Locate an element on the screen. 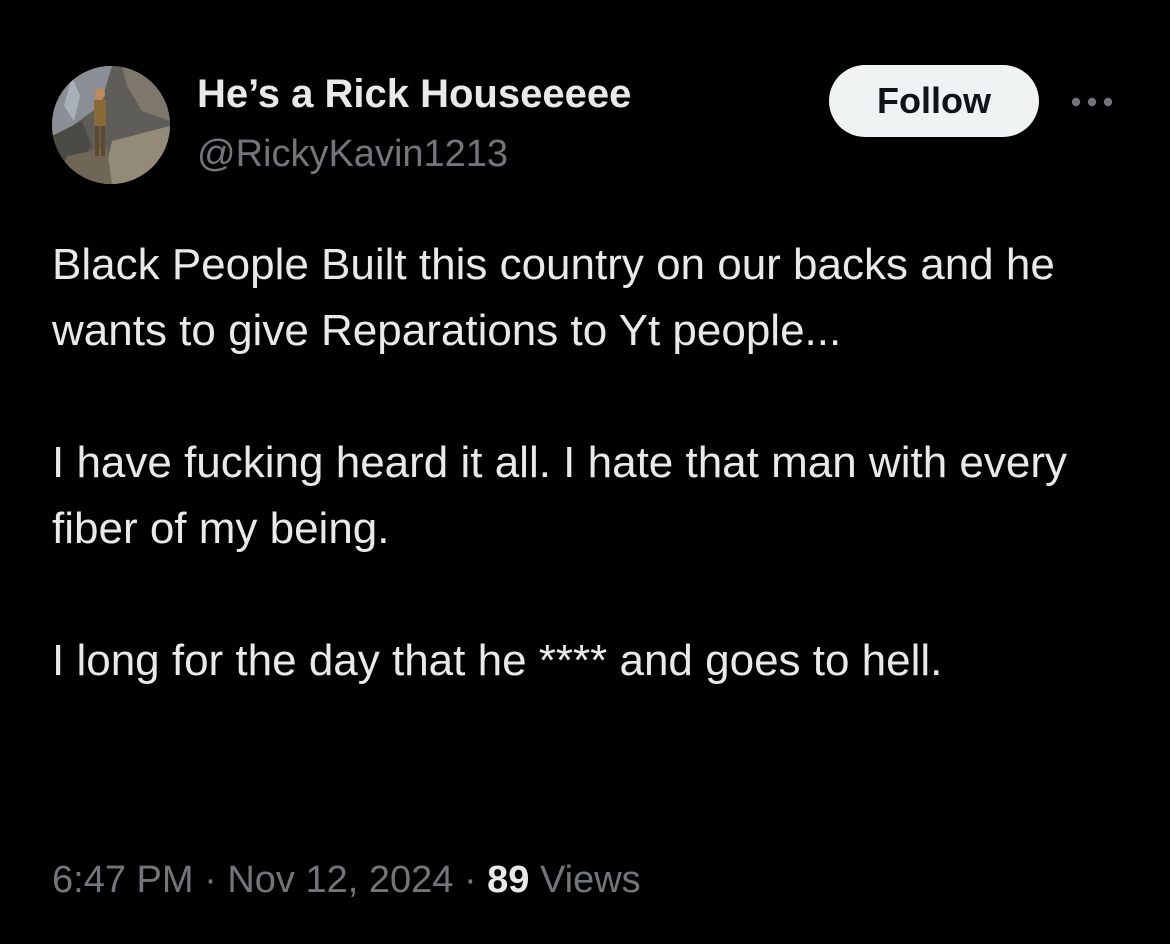 The height and width of the screenshot is (944, 1170). follow-button: Follow is located at coordinates (934, 101).